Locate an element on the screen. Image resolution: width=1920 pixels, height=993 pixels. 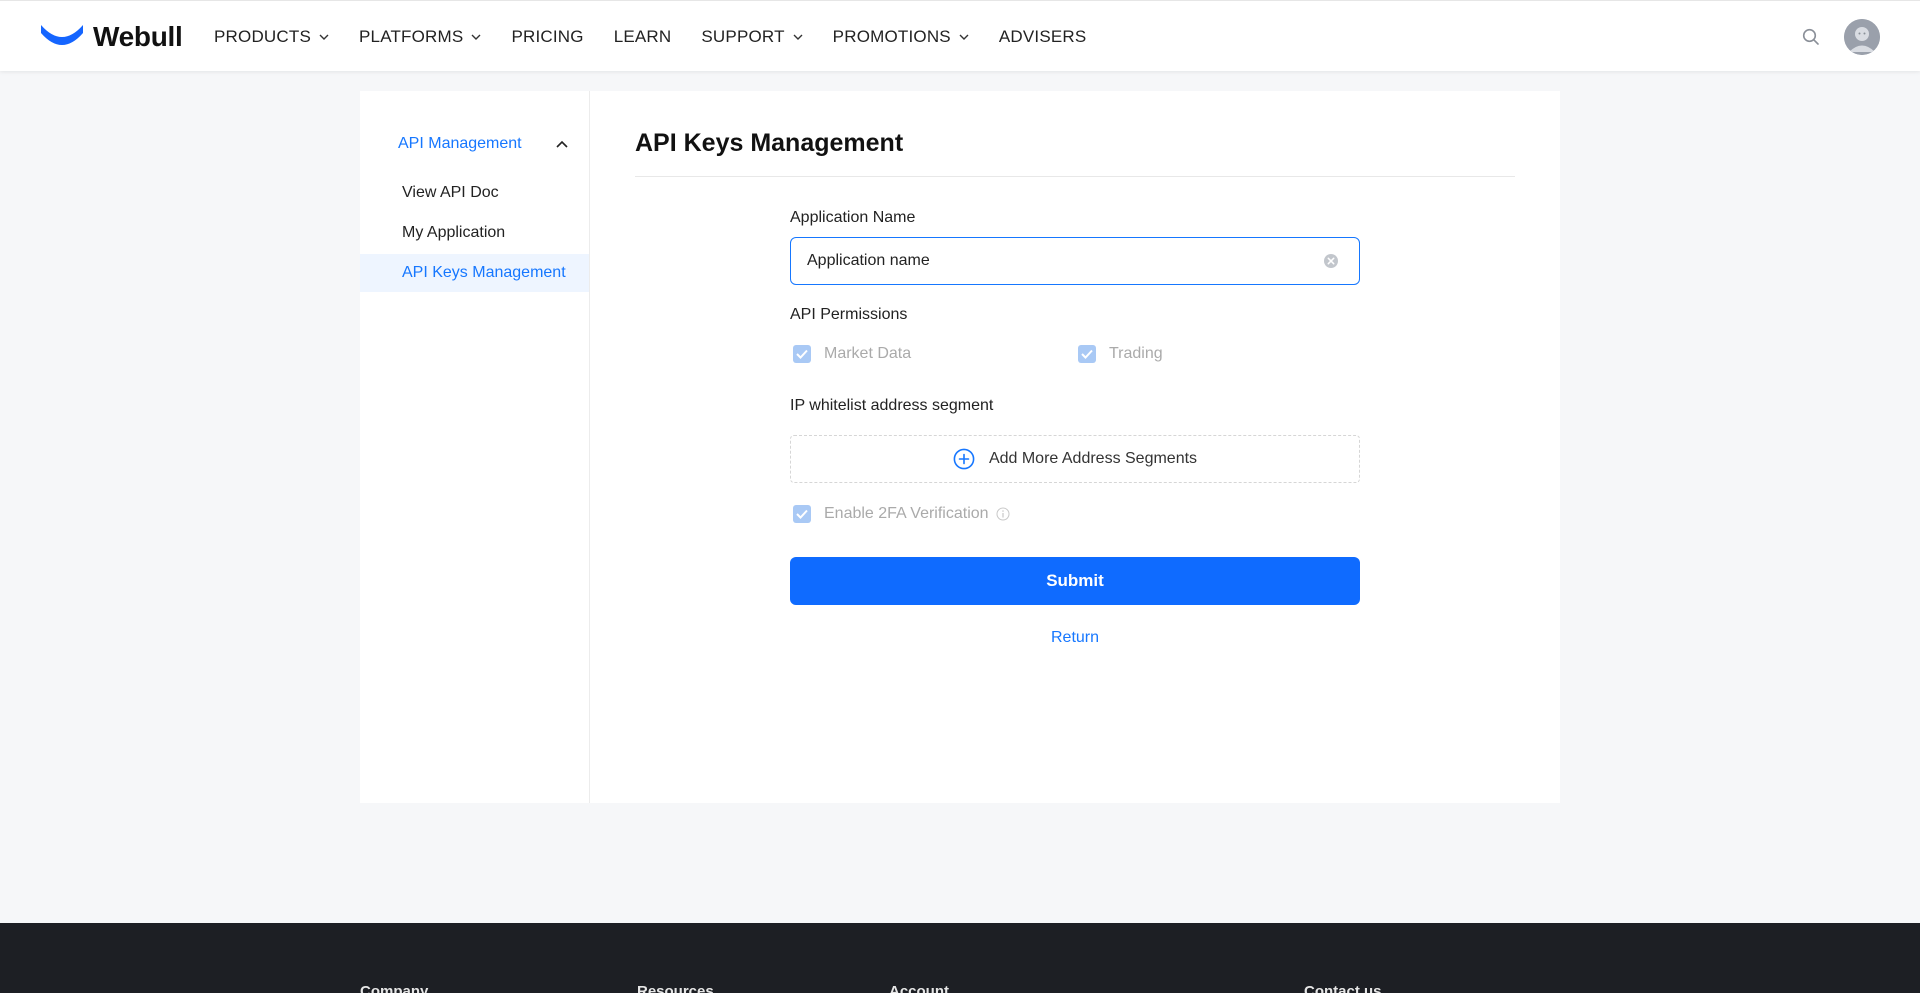
sidebar-item-my-application: My Application is located at coordinates (474, 233).